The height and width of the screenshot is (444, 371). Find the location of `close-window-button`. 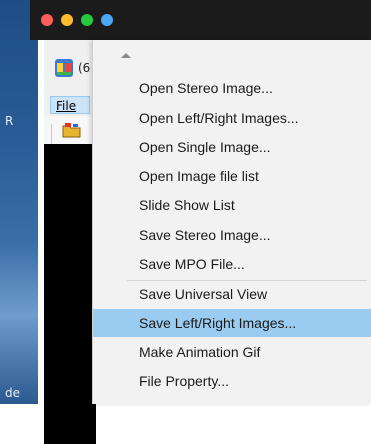

close-window-button is located at coordinates (47, 20).